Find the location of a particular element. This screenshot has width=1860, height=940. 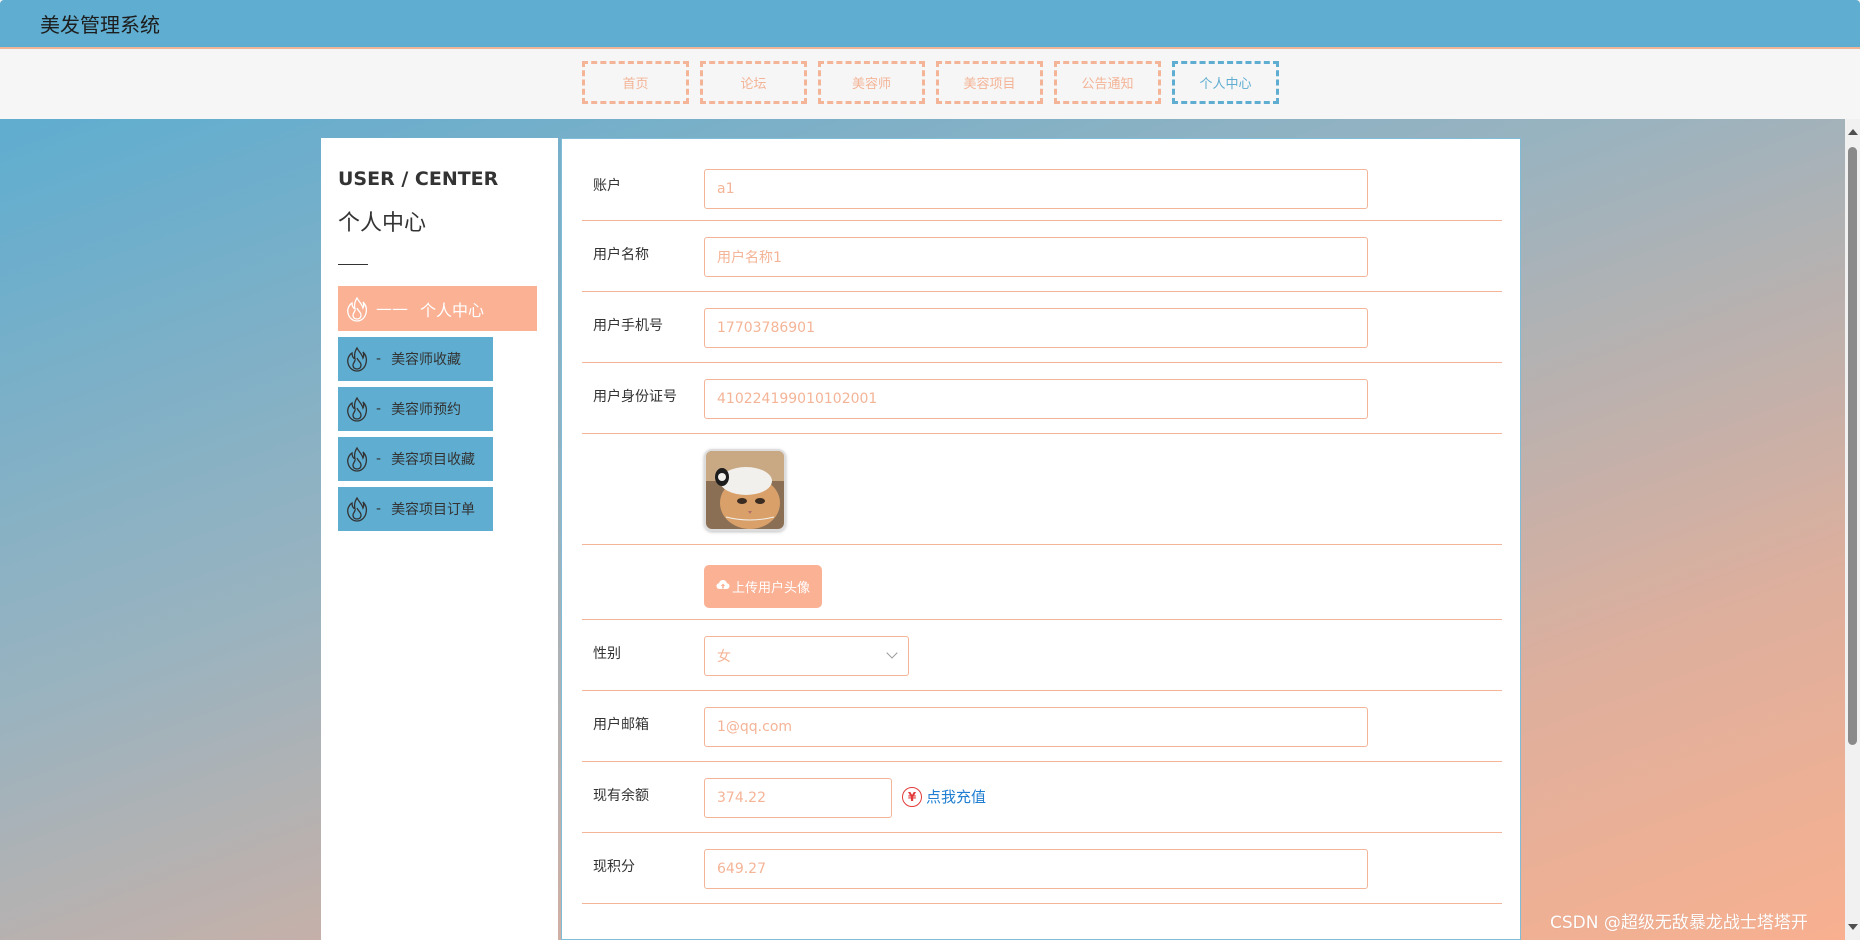

form-row-points: 现积分 649.27 is located at coordinates (1042, 868).